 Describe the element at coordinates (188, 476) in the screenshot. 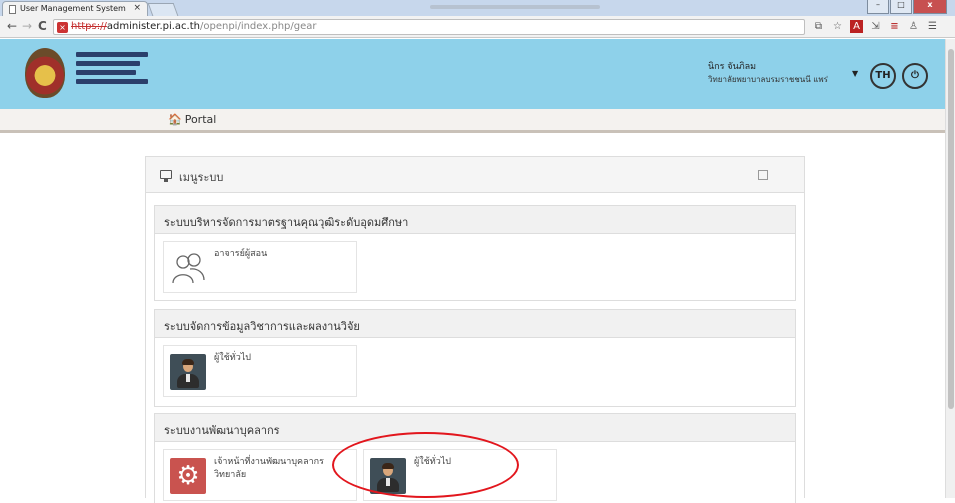

I see `gear-icon: ⚙` at that location.